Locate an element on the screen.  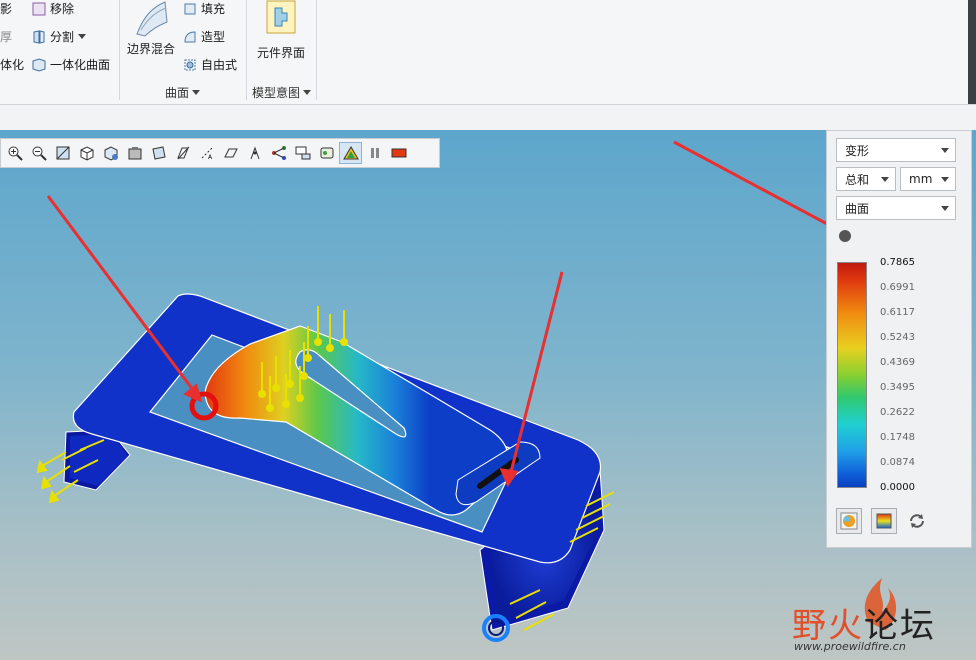
legend-value: 0.1748 is located at coordinates (897, 437).